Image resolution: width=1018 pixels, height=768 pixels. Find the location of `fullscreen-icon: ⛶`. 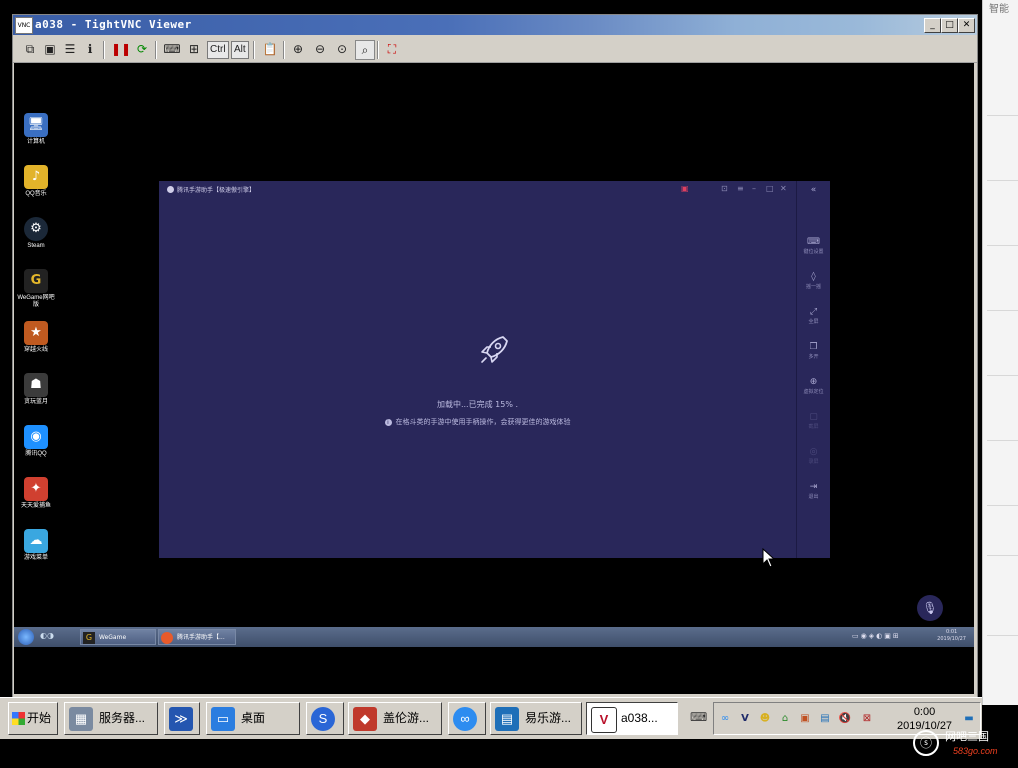

fullscreen-icon: ⛶ is located at coordinates (392, 49).